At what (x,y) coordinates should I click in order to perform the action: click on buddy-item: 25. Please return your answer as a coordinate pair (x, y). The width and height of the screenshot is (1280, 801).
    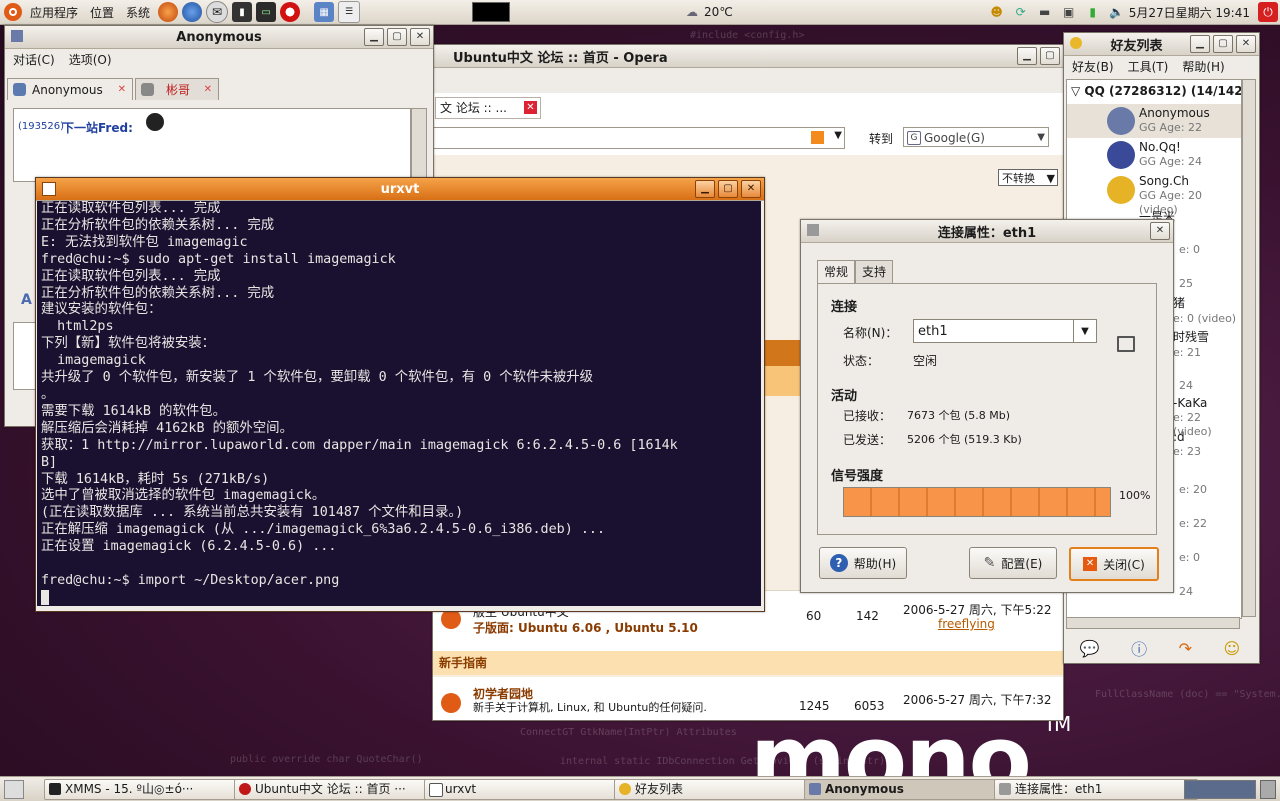
    Looking at the image, I should click on (1186, 283).